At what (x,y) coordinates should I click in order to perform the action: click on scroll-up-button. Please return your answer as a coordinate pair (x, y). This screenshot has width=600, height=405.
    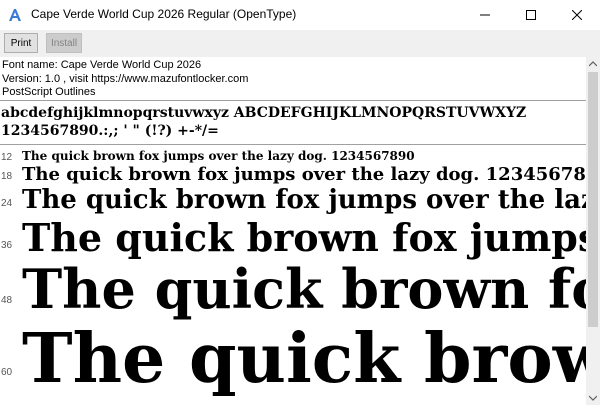
    Looking at the image, I should click on (593, 64).